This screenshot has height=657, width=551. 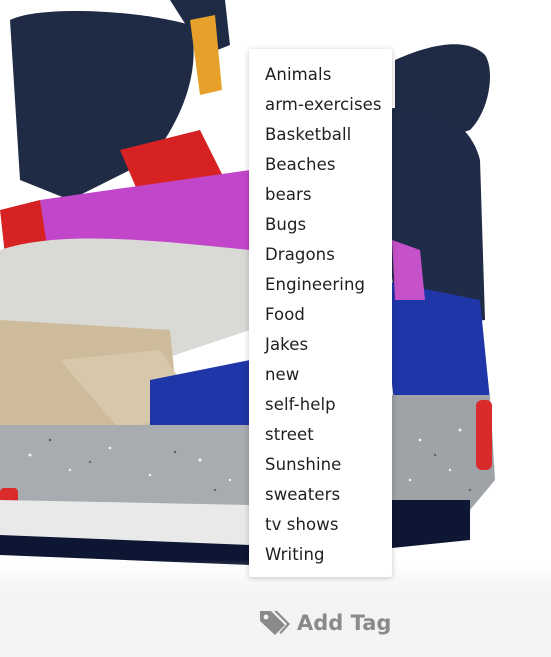 What do you see at coordinates (320, 495) in the screenshot?
I see `tag-option: sweaters` at bounding box center [320, 495].